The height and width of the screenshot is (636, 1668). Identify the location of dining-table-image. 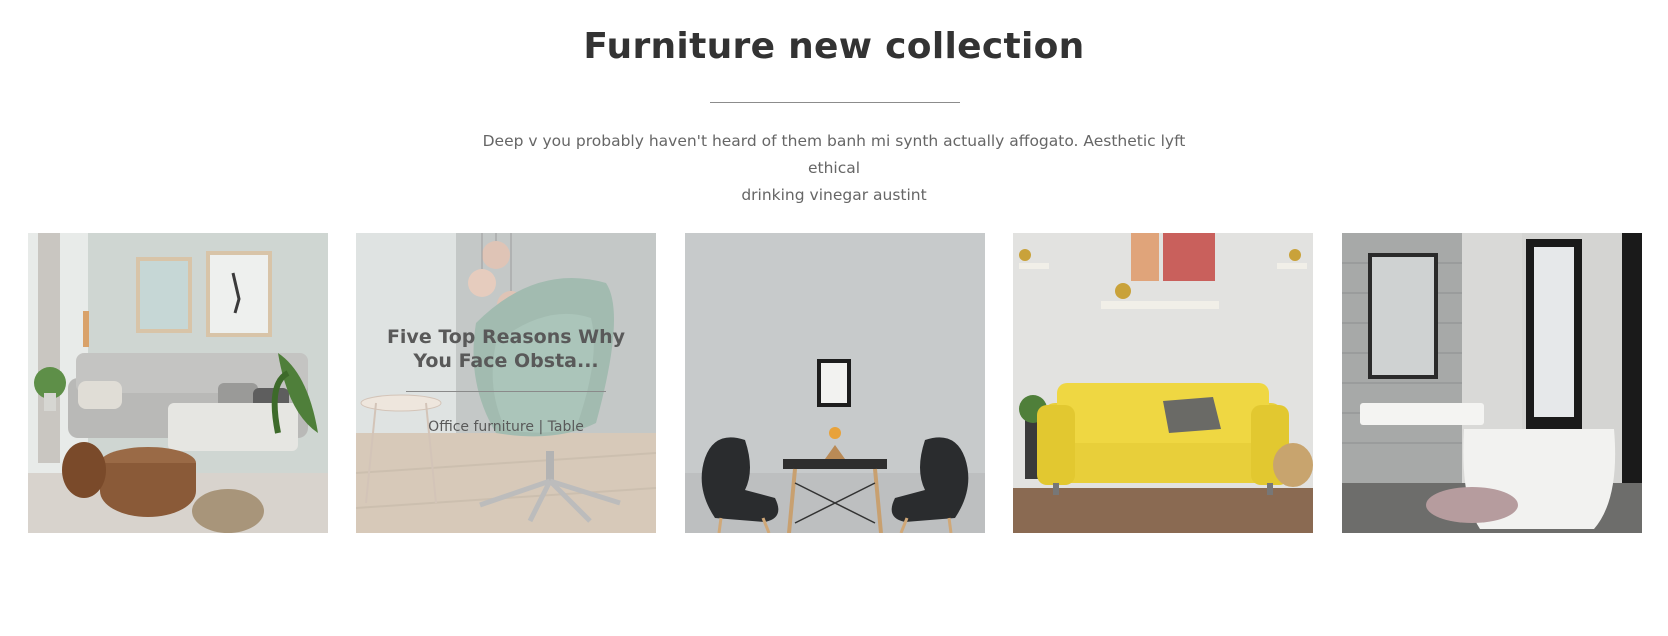
(835, 383).